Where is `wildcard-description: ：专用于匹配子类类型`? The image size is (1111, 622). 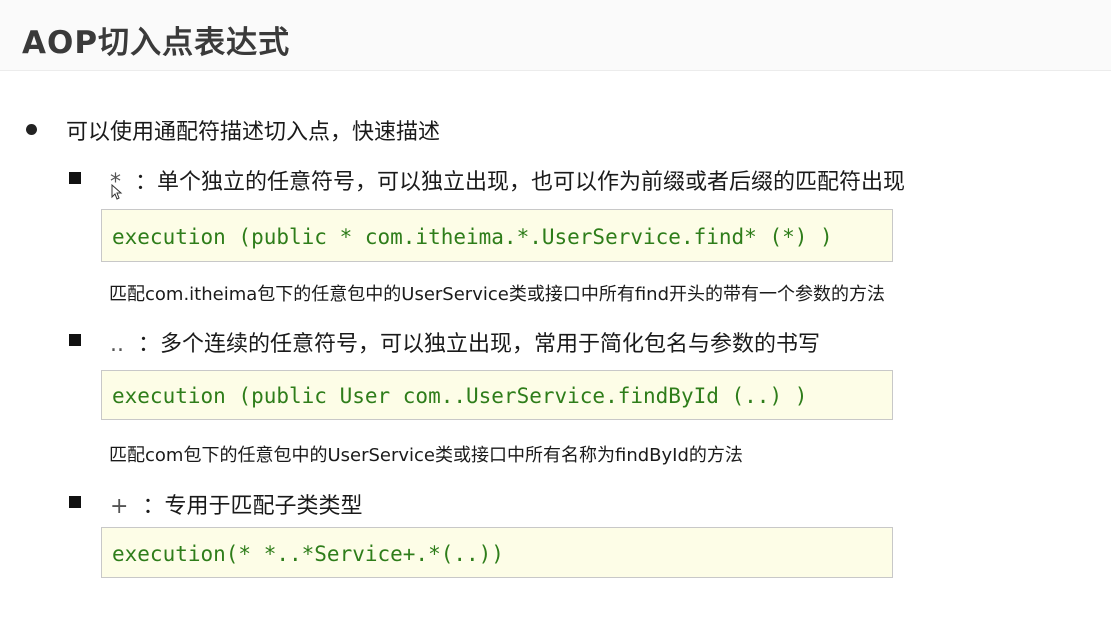
wildcard-description: ：专用于匹配子类类型 is located at coordinates (252, 506).